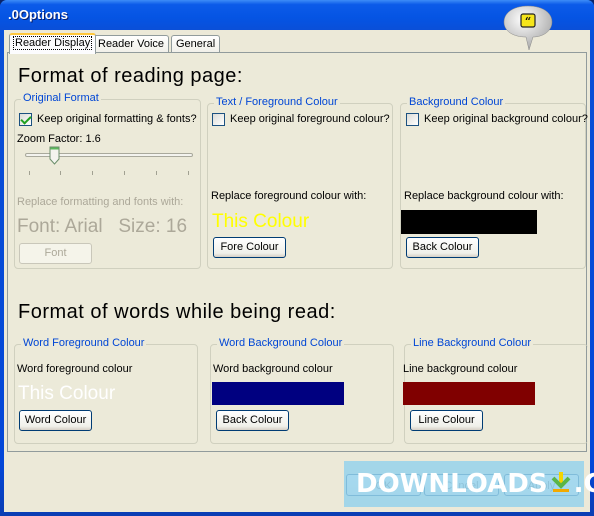  What do you see at coordinates (452, 484) in the screenshot?
I see `watermark-main: DOWNLOADS` at bounding box center [452, 484].